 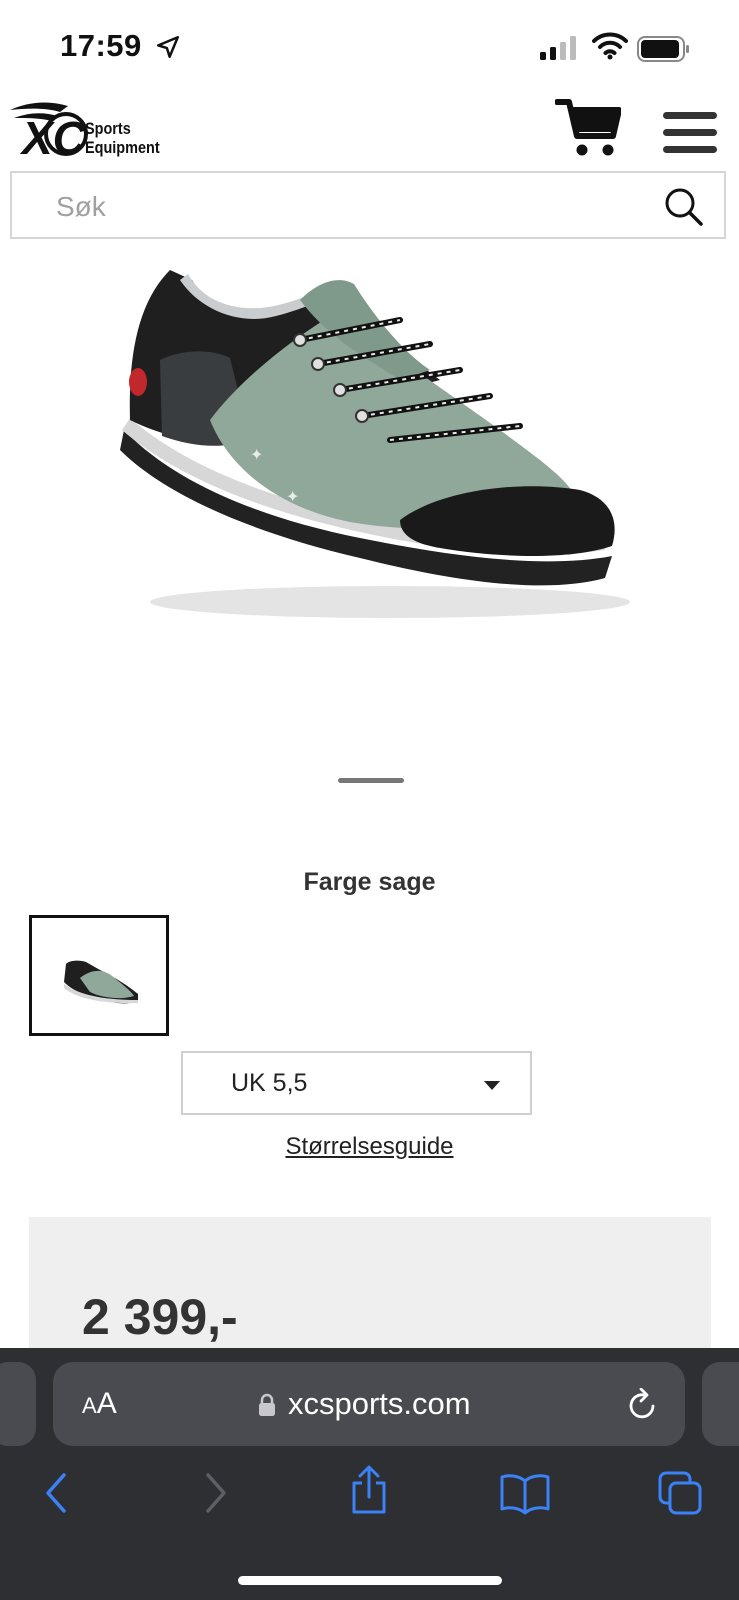 I want to click on back-icon, so click(x=57, y=1493).